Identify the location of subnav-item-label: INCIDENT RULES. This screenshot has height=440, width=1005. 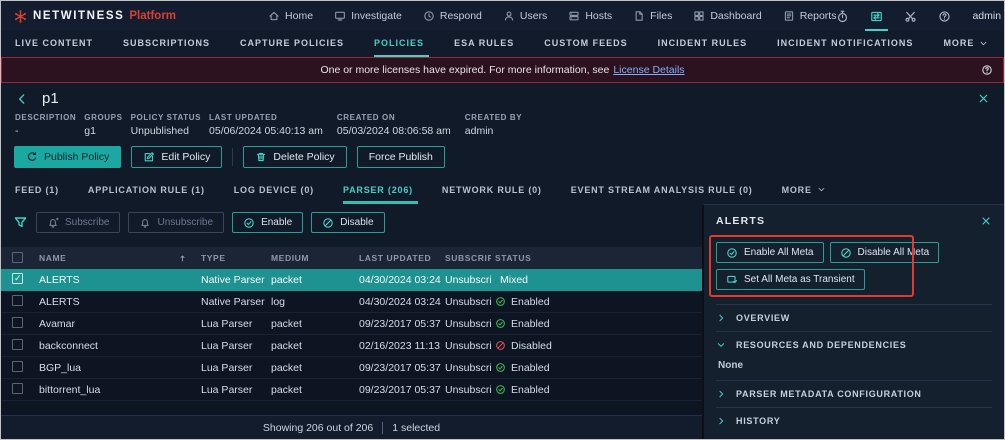
(702, 43).